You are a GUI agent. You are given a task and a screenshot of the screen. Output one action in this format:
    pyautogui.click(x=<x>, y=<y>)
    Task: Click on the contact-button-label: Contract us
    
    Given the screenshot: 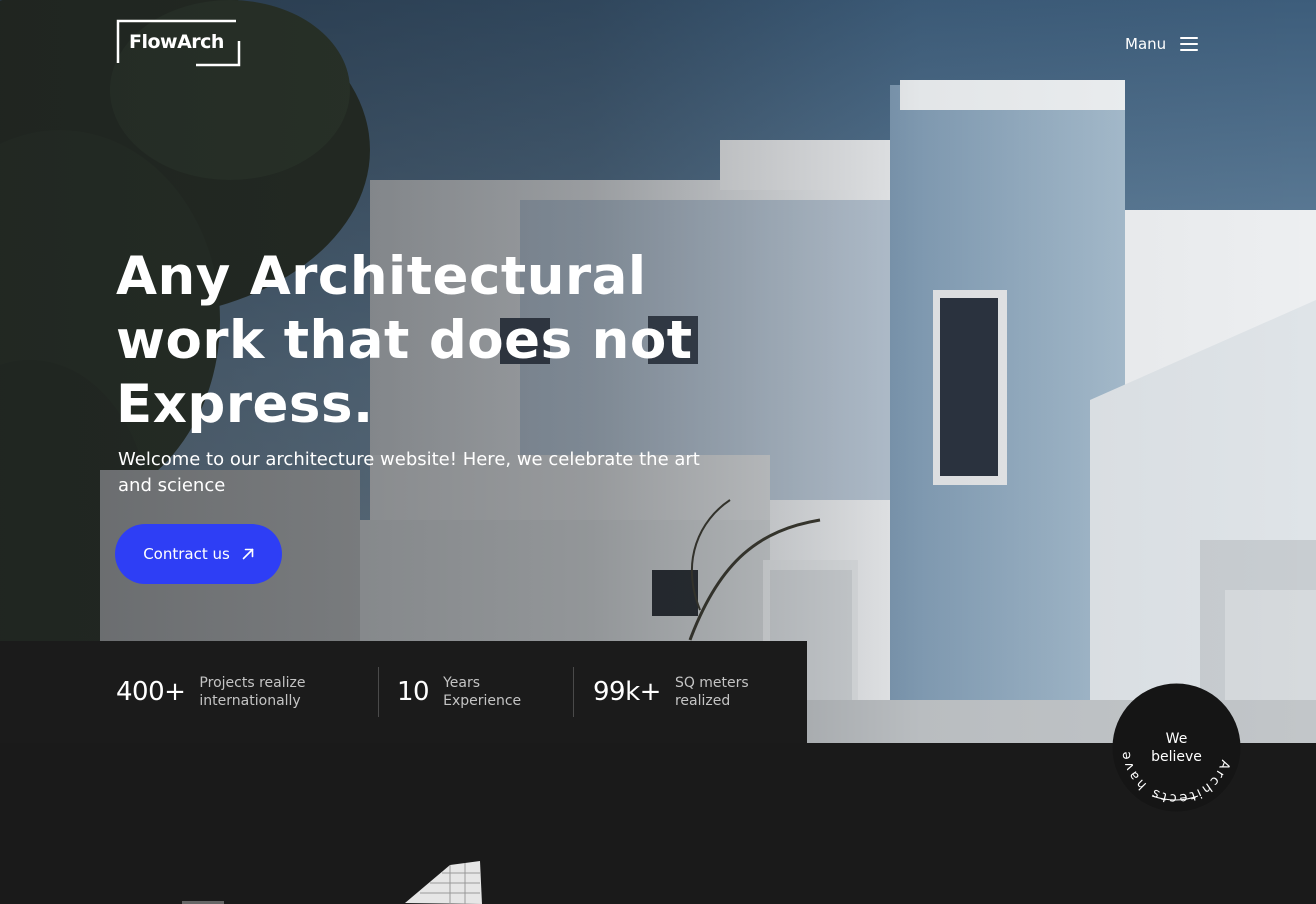 What is the action you would take?
    pyautogui.click(x=186, y=554)
    